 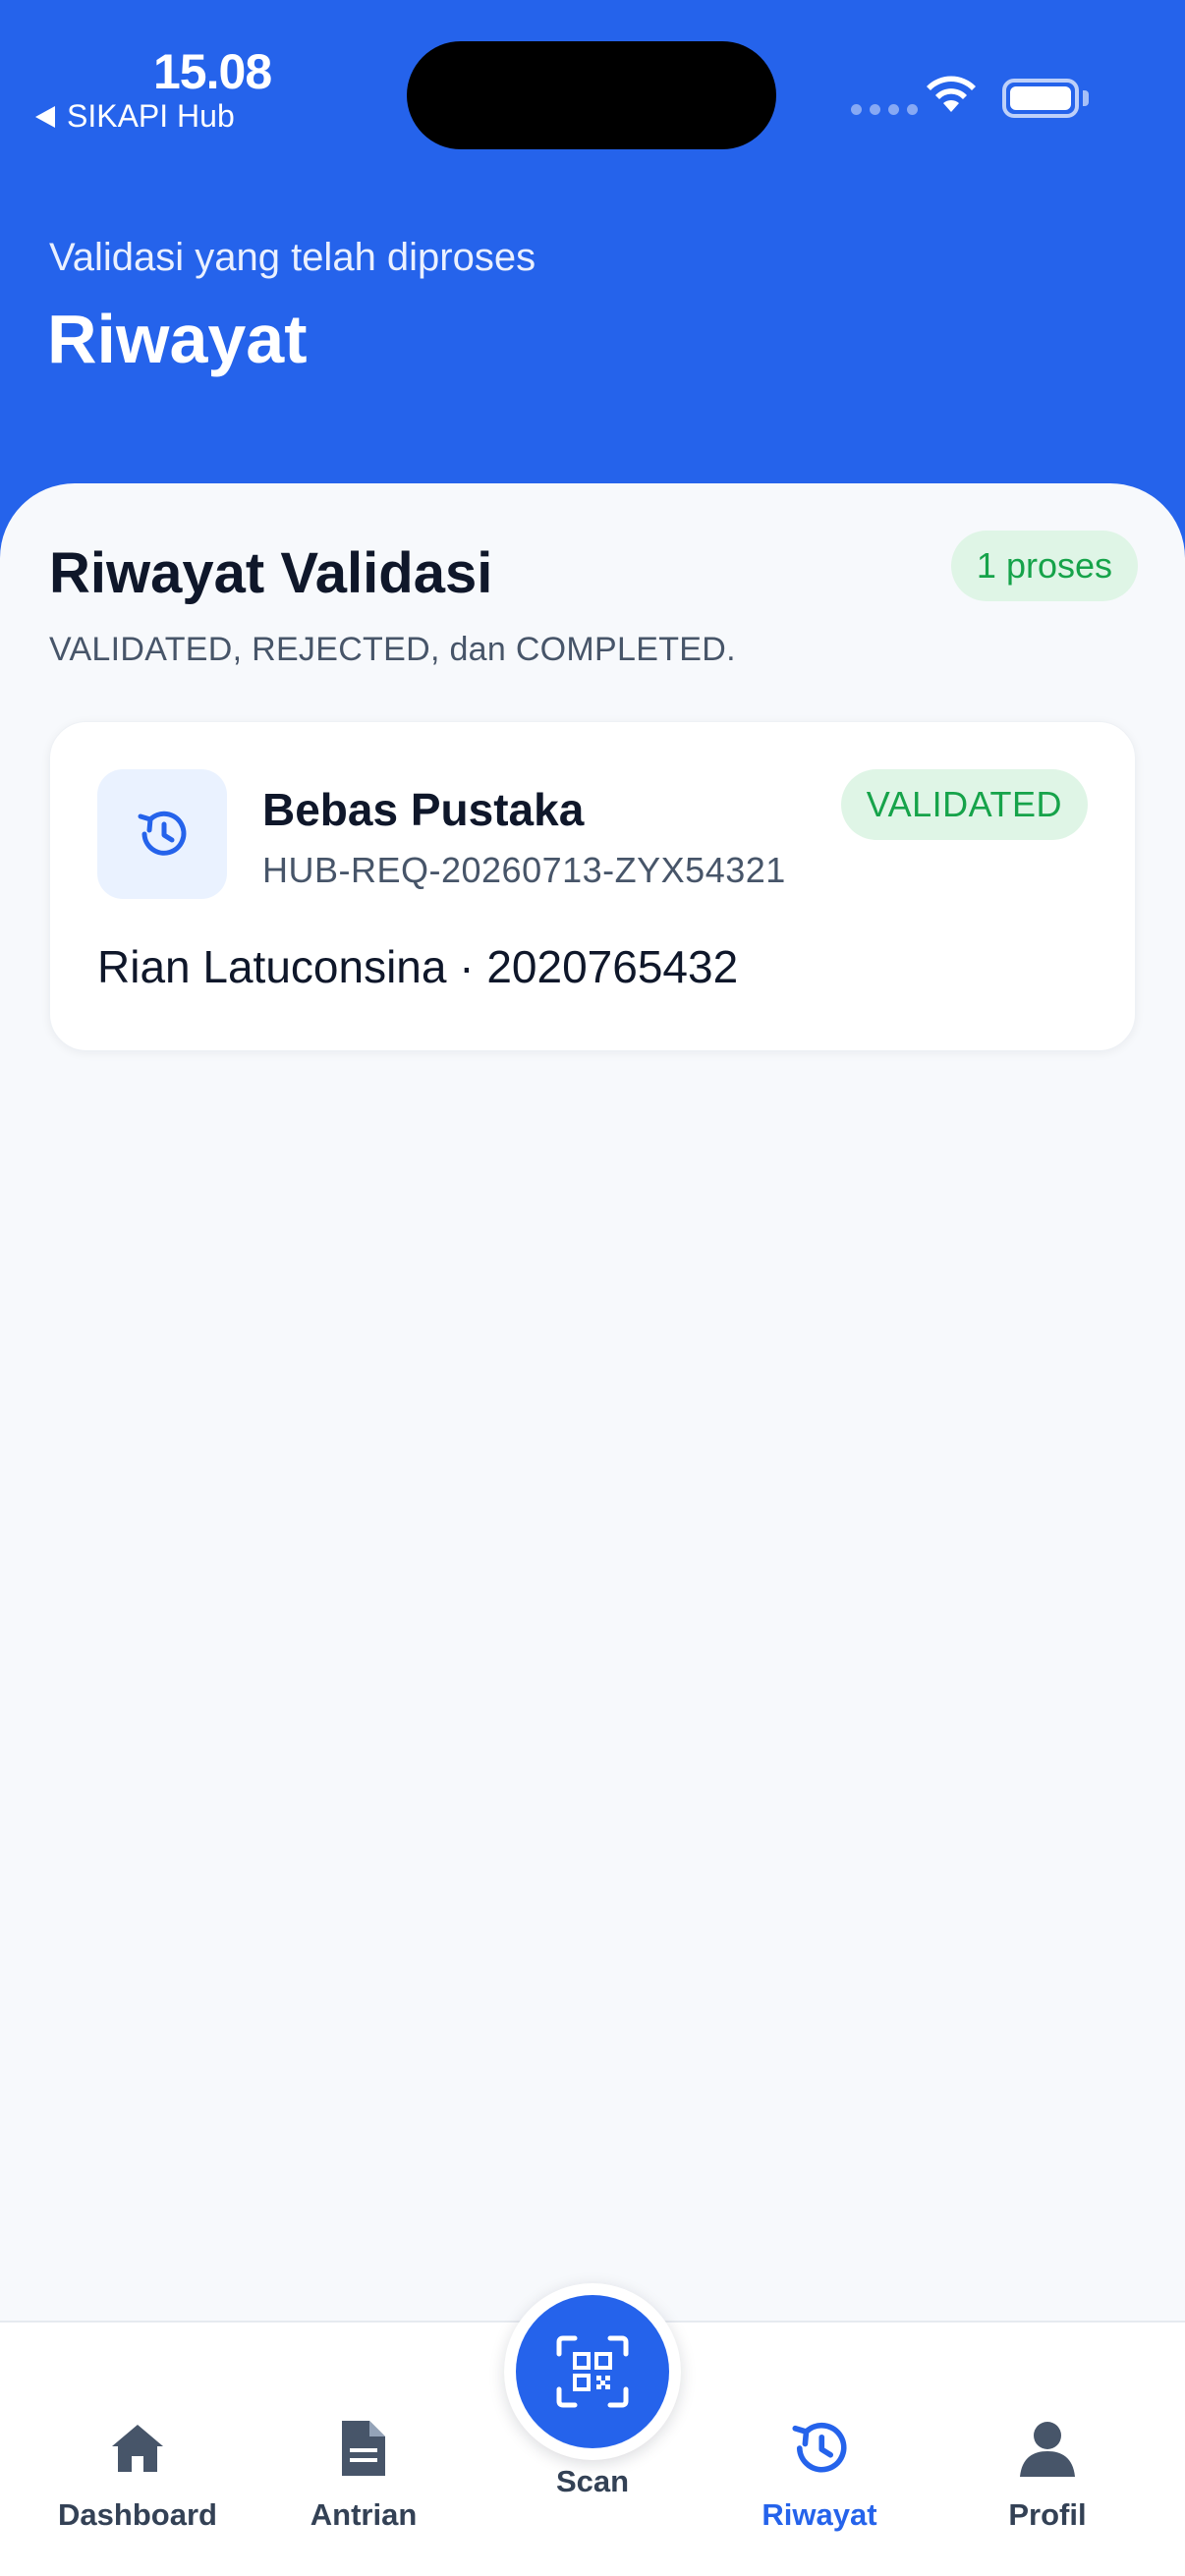 I want to click on scan-button-circle, so click(x=592, y=2371).